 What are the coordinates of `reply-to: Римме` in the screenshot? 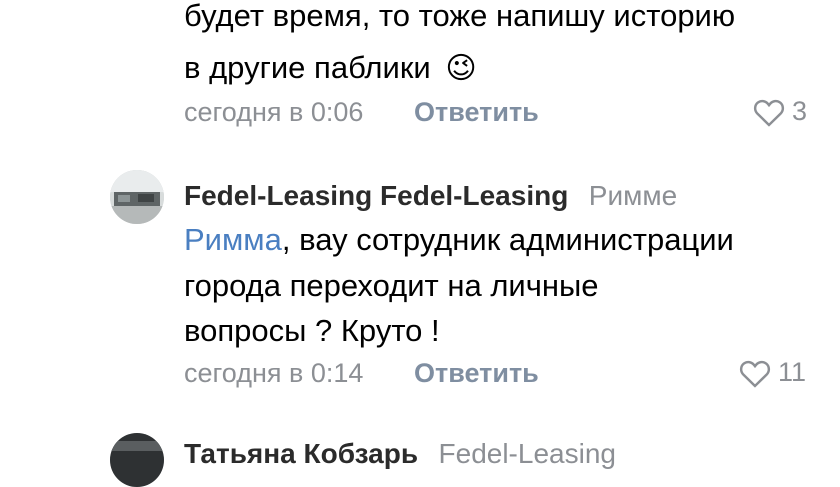 It's located at (633, 195).